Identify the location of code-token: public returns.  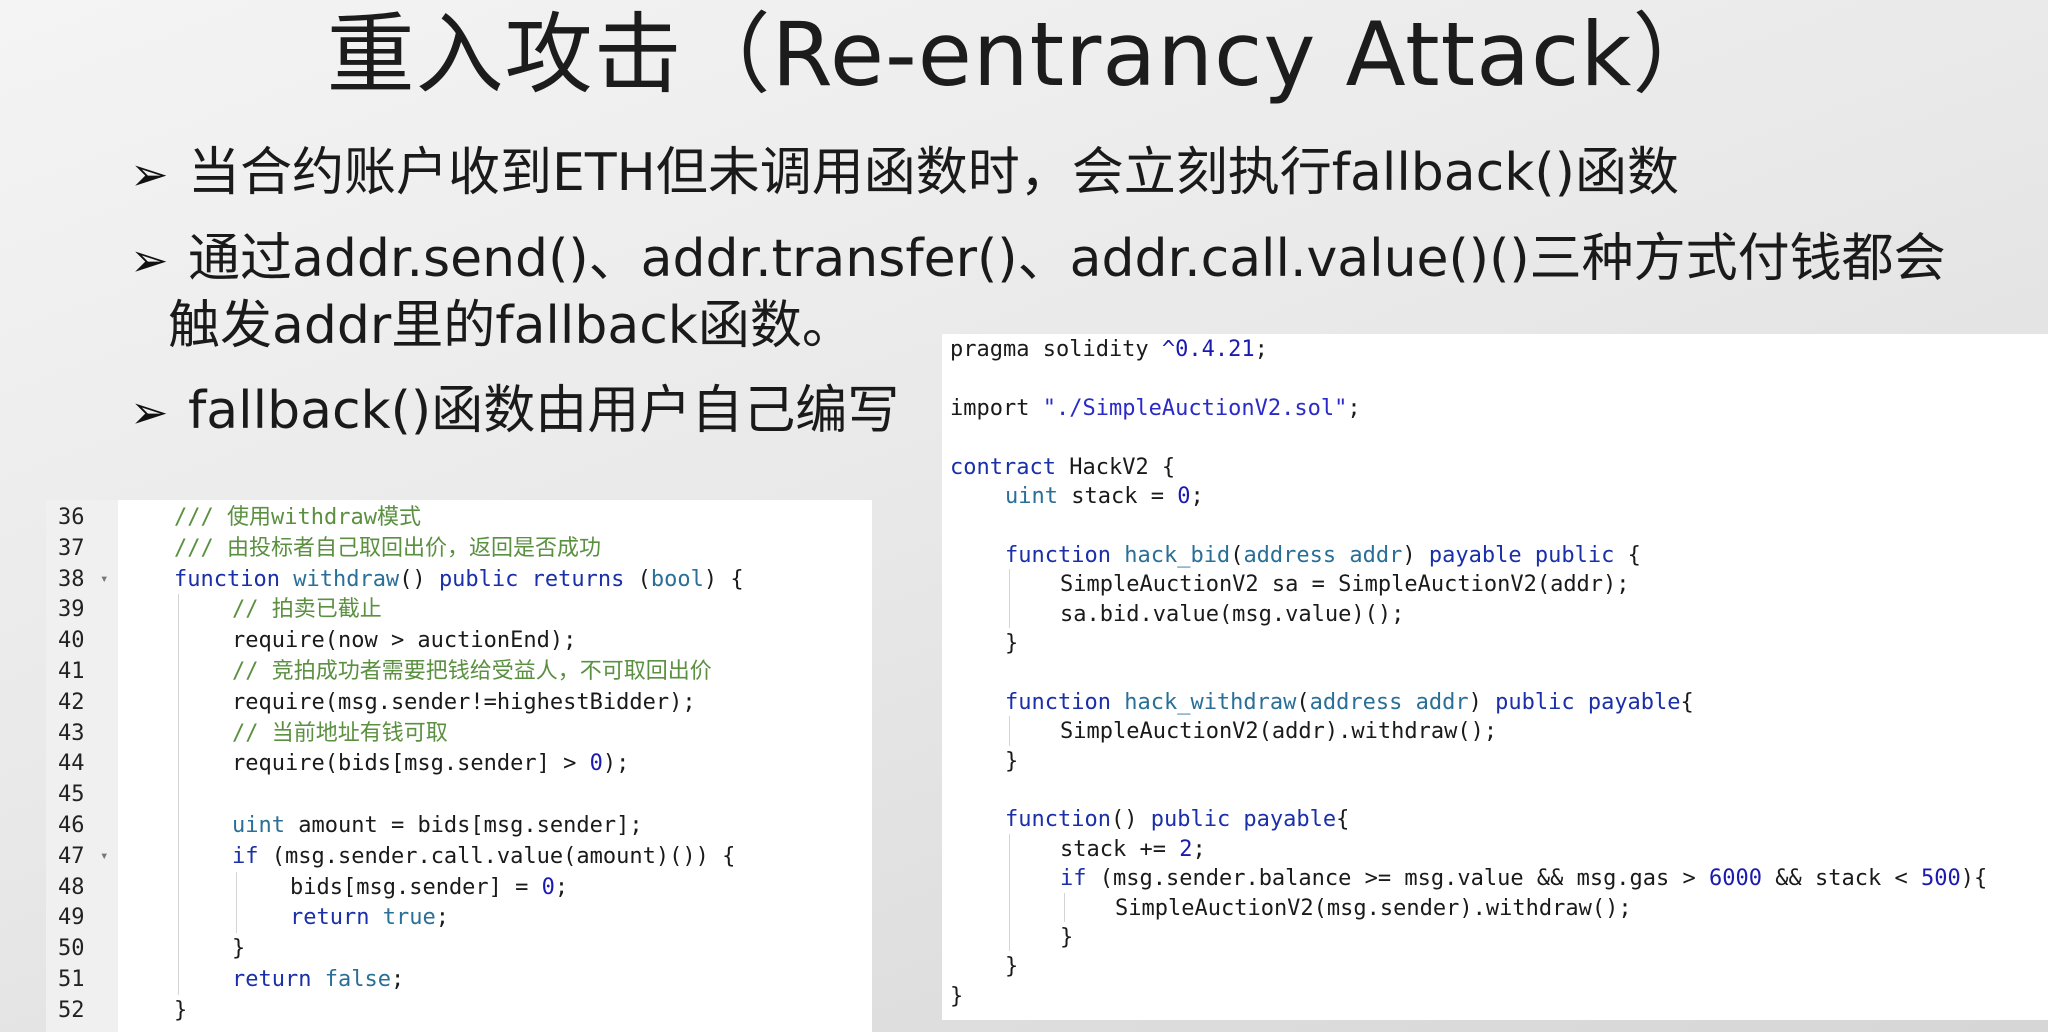
(538, 579).